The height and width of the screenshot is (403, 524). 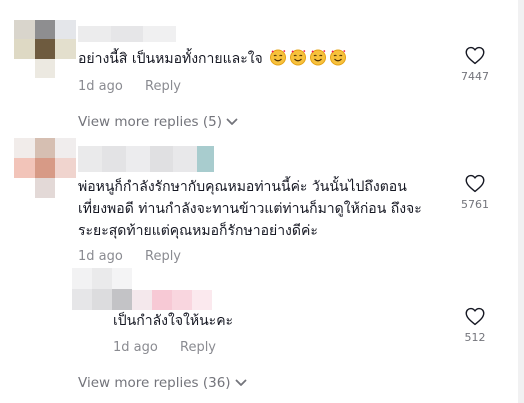 I want to click on like-button: 7447, so click(x=475, y=64).